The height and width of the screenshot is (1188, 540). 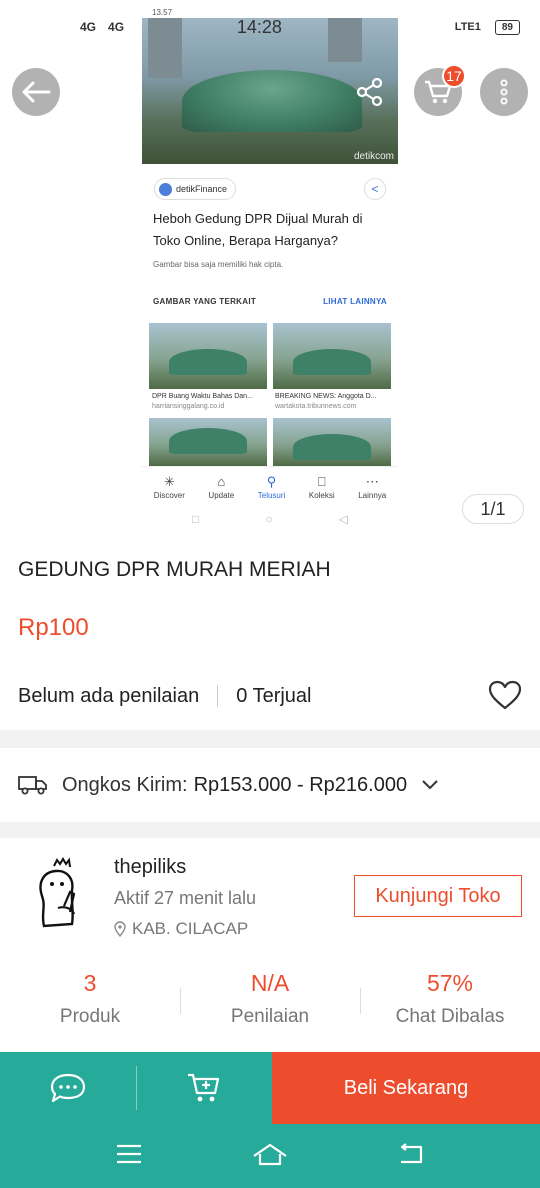 What do you see at coordinates (493, 509) in the screenshot?
I see `image-counter: 1/1` at bounding box center [493, 509].